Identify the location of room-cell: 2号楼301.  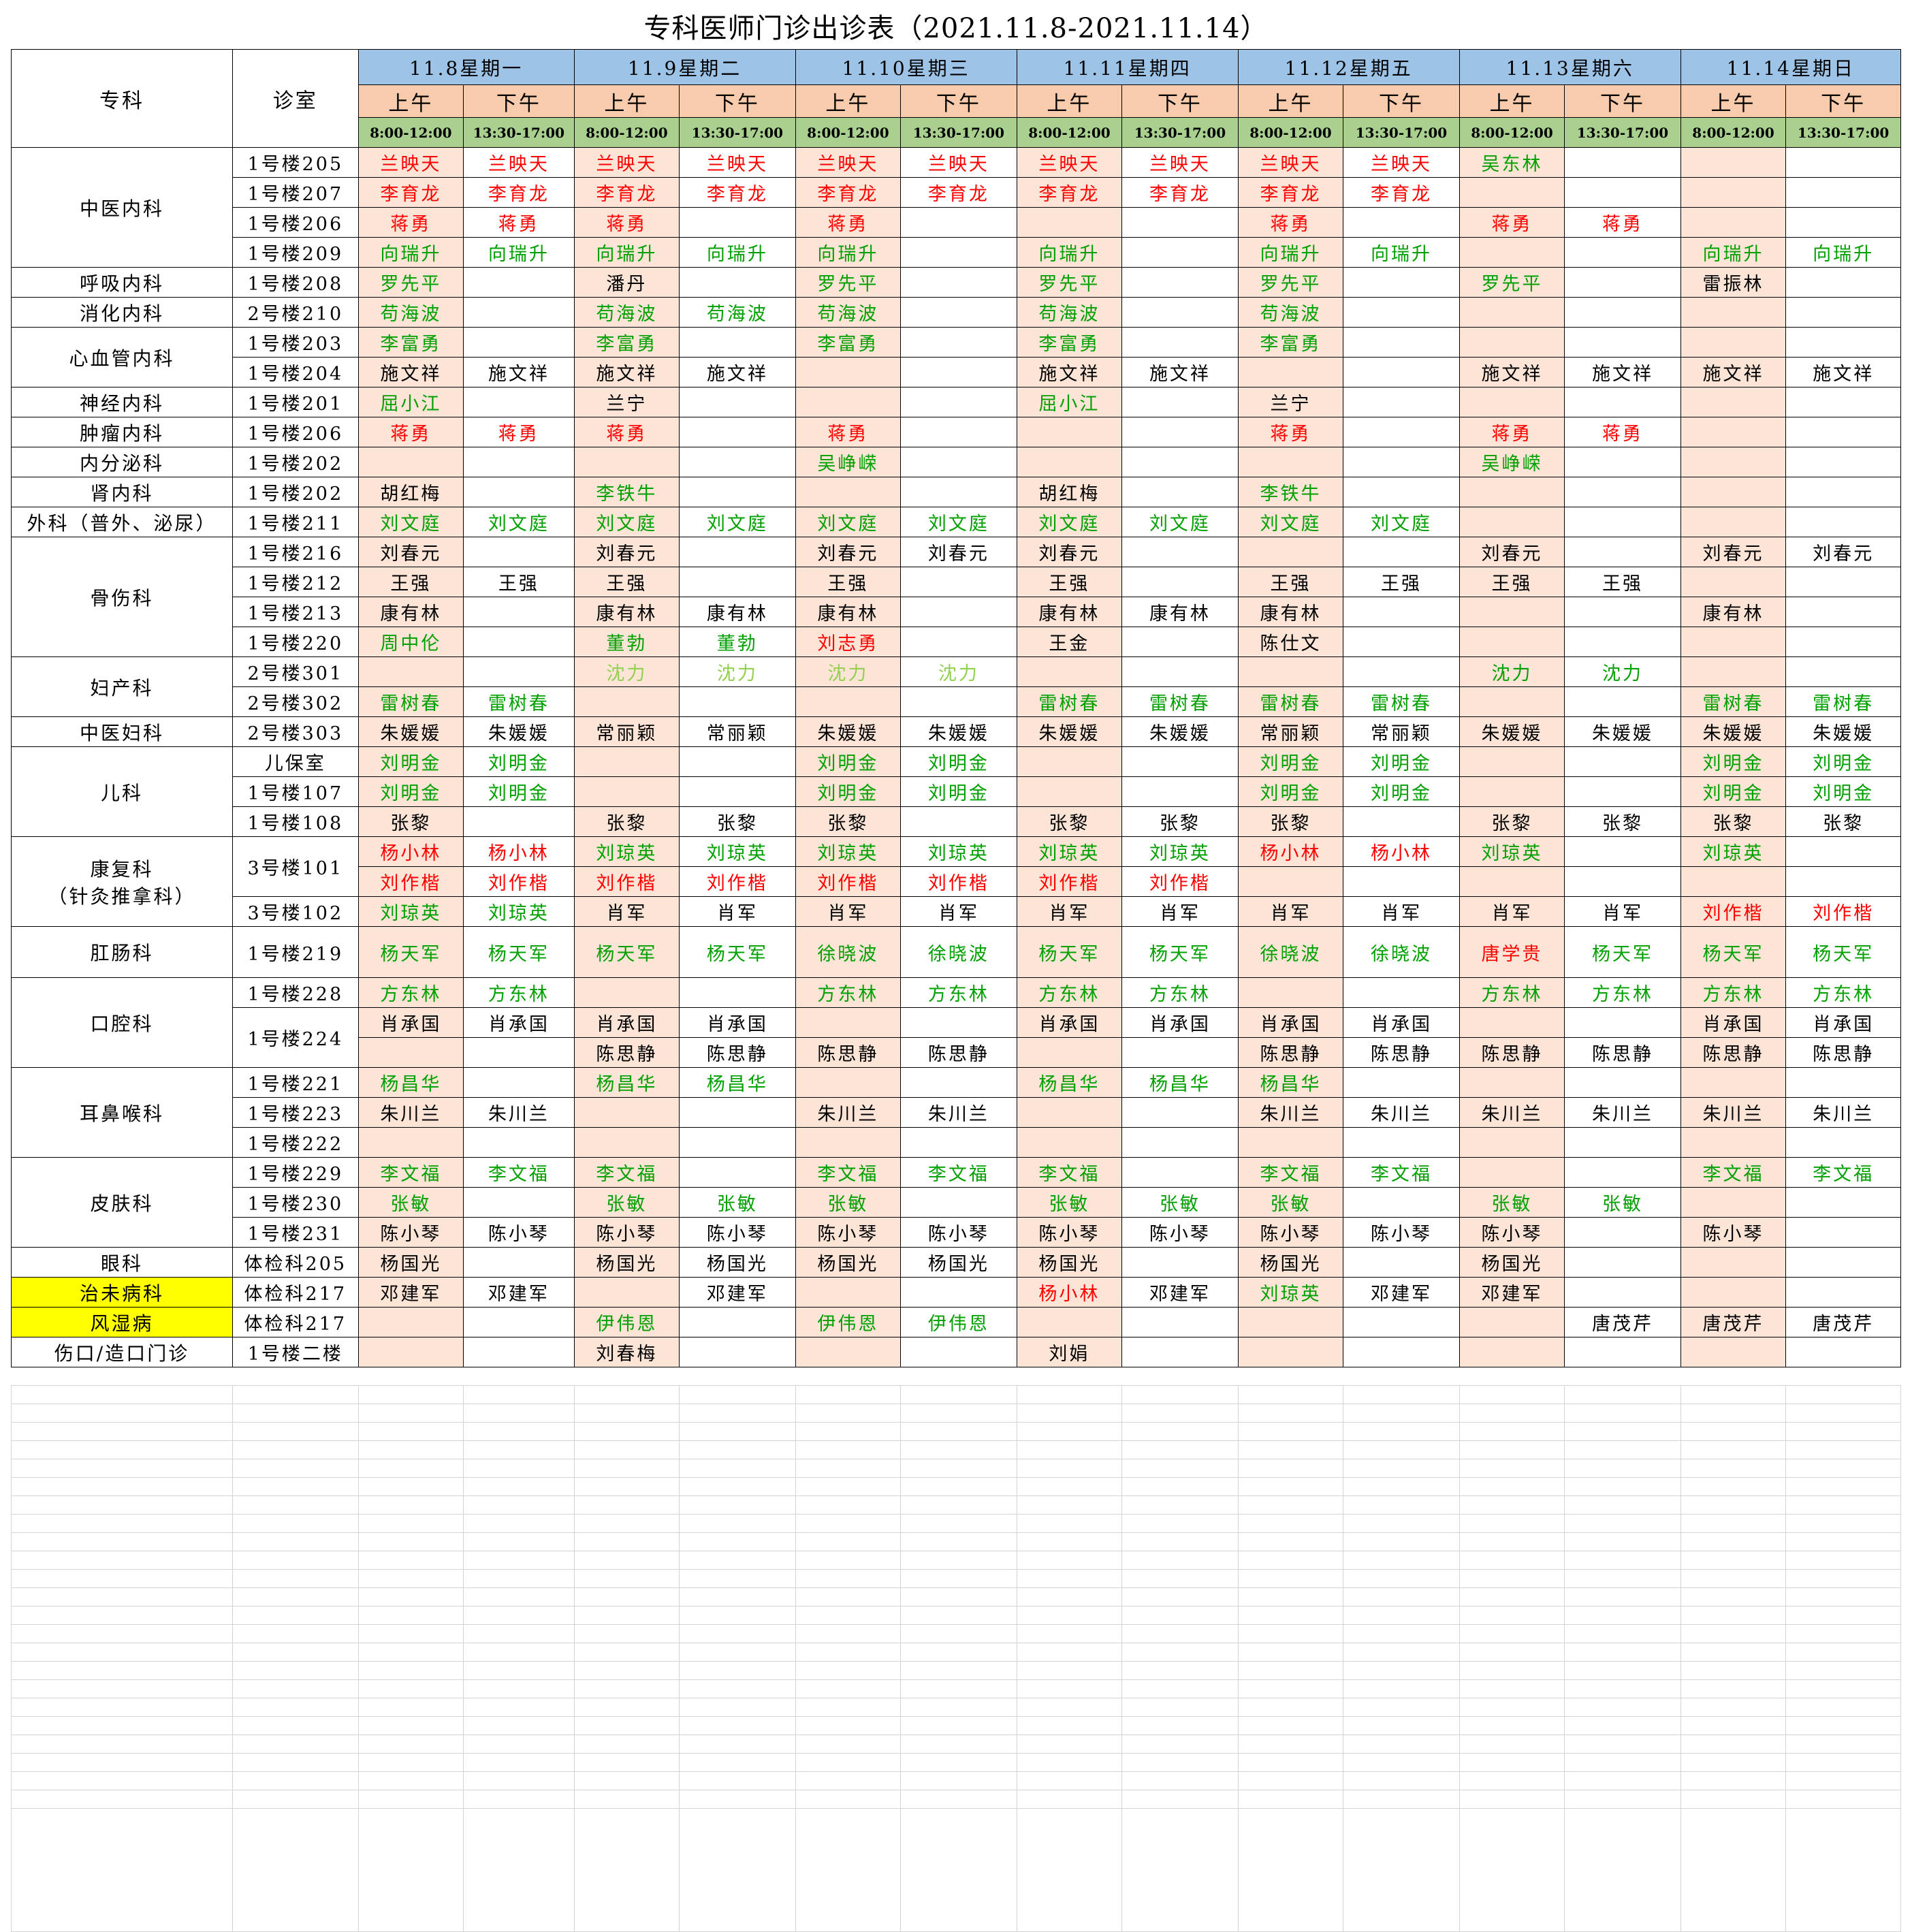
(295, 671).